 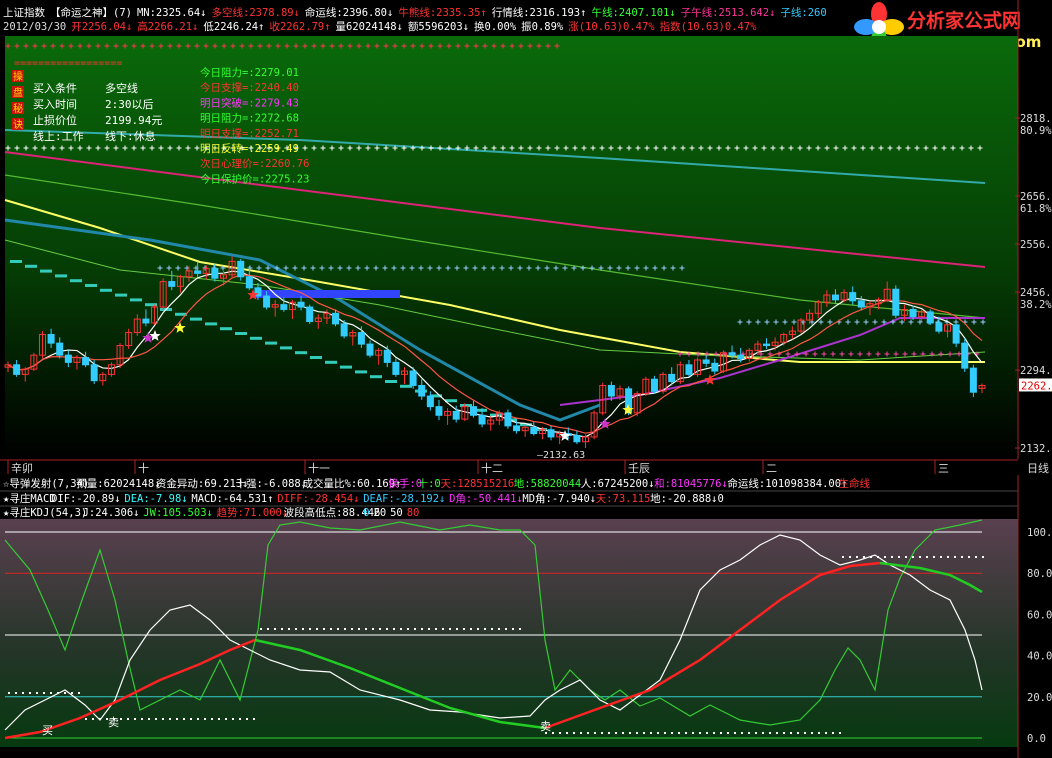 What do you see at coordinates (1039, 533) in the screenshot?
I see `kdj-axis-label: 100.0` at bounding box center [1039, 533].